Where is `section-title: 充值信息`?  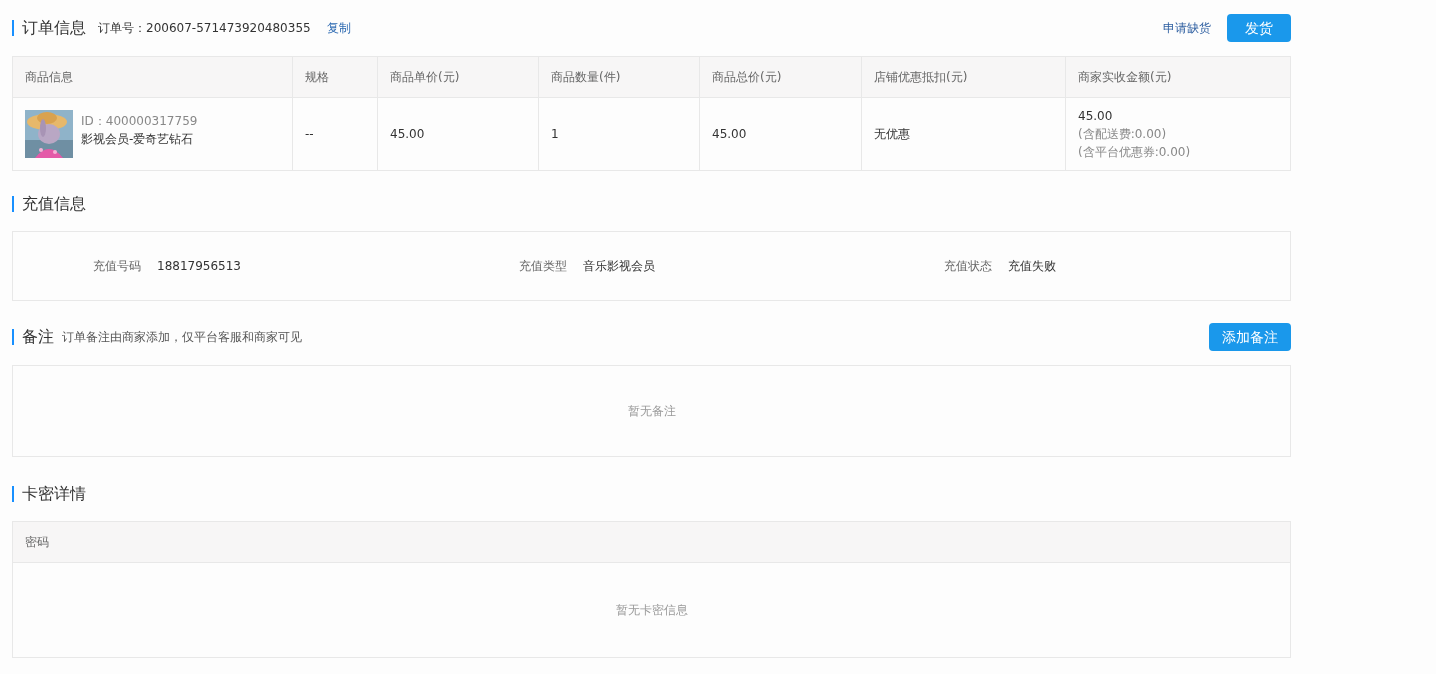
section-title: 充值信息 is located at coordinates (49, 204).